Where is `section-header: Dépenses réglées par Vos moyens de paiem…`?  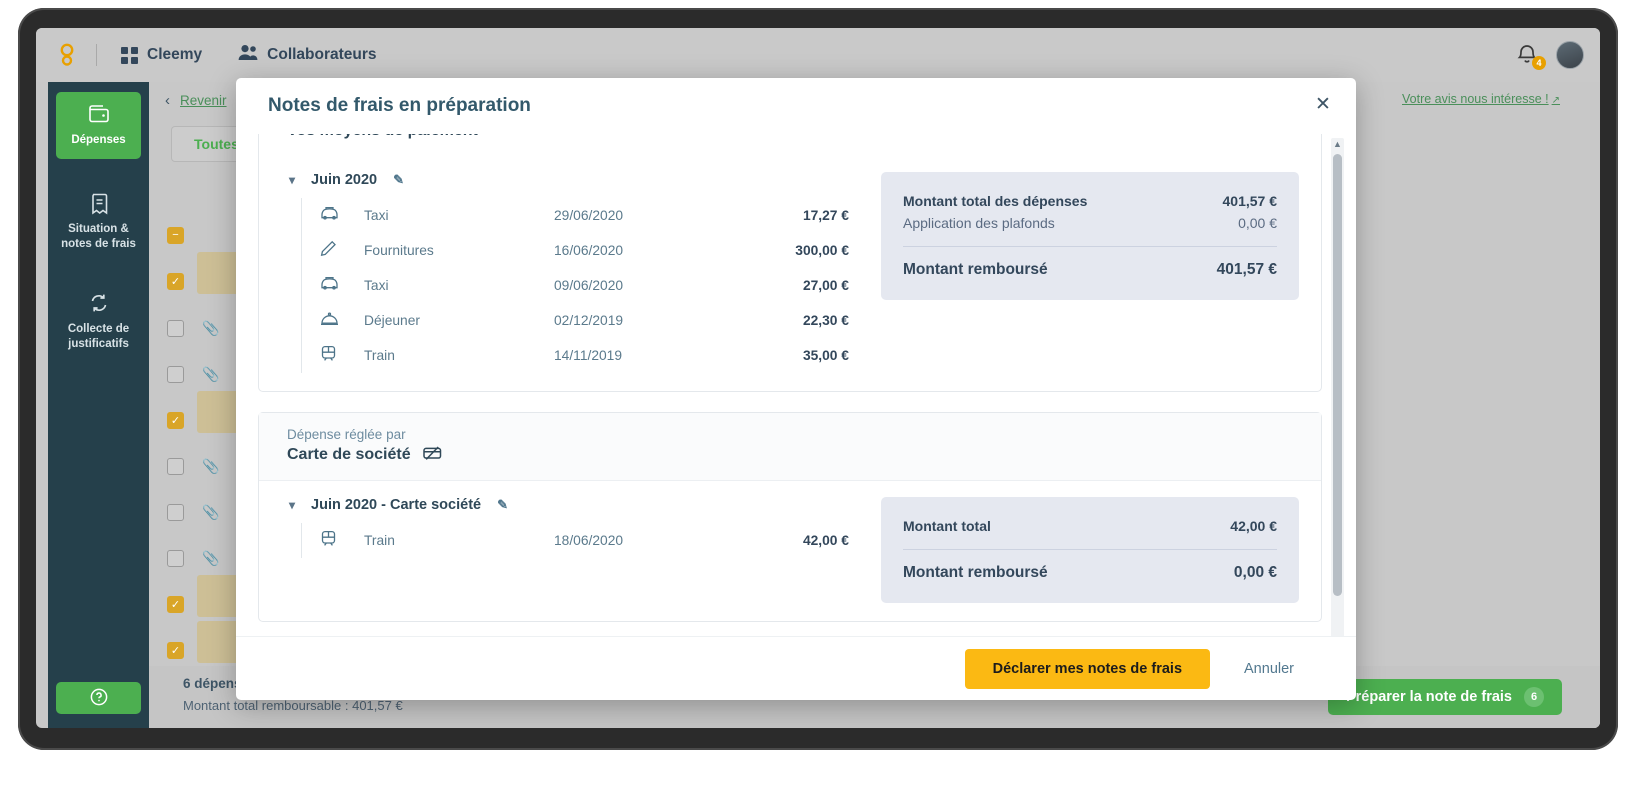 section-header: Dépenses réglées par Vos moyens de paiem… is located at coordinates (790, 145).